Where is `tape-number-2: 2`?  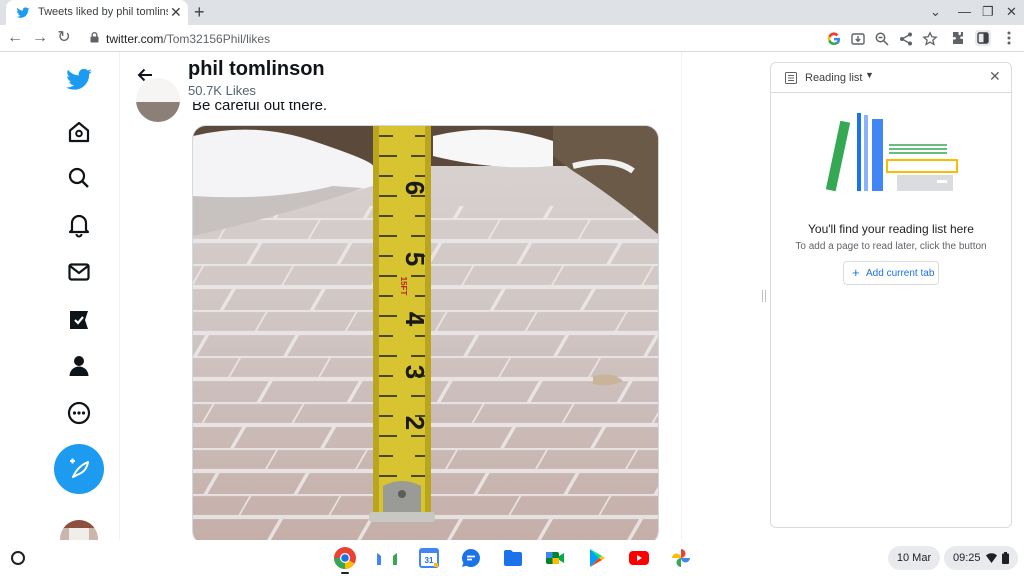
tape-number-2: 2 is located at coordinates (415, 423).